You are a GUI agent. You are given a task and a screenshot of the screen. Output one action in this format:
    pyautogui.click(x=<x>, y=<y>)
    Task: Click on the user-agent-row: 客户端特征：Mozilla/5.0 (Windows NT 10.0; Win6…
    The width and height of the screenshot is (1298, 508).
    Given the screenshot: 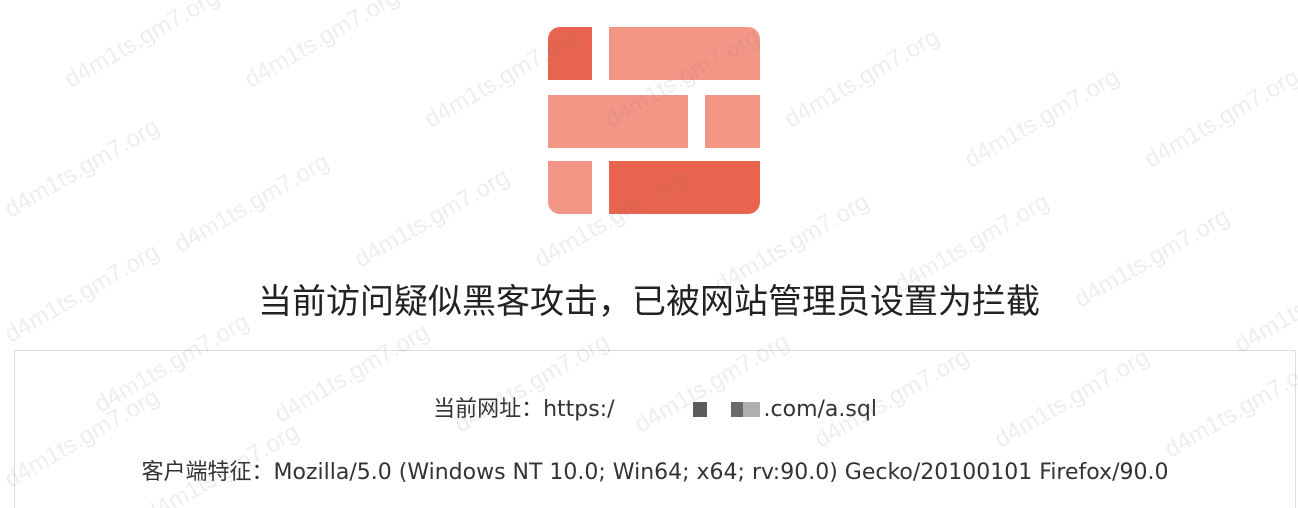 What is the action you would take?
    pyautogui.click(x=655, y=473)
    